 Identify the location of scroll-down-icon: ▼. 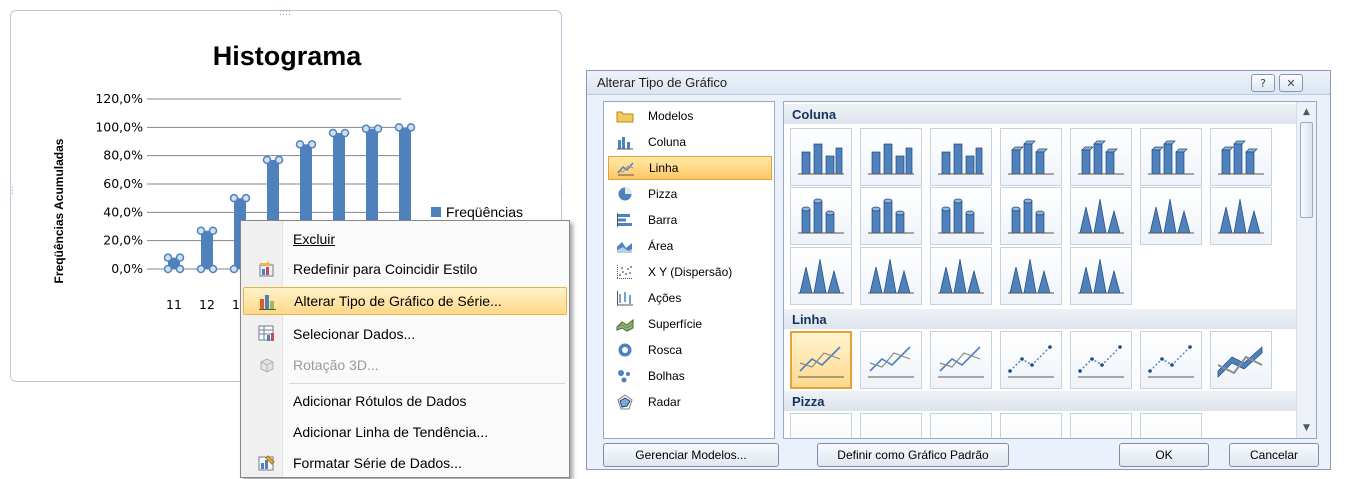
(1306, 428).